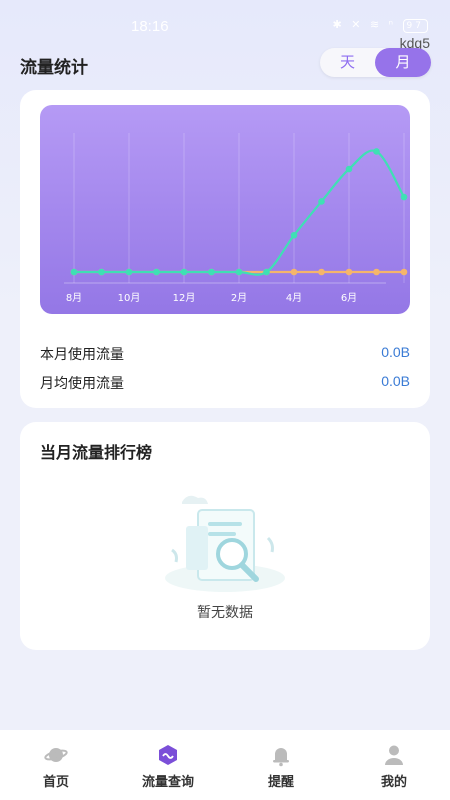 Image resolution: width=450 pixels, height=800 pixels. Describe the element at coordinates (347, 62) in the screenshot. I see `toggle-day-button: 天` at that location.